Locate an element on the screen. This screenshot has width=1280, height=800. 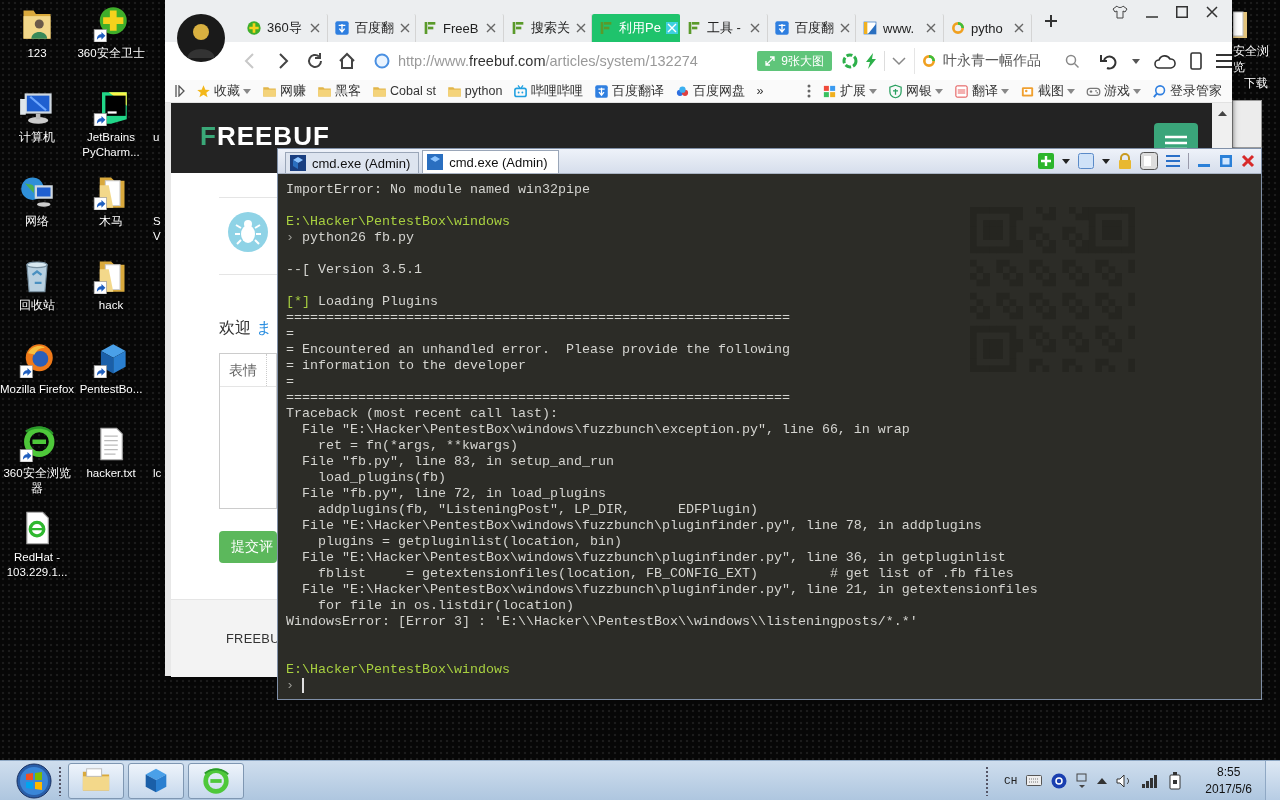
maximize-icon is located at coordinates (1182, 12).